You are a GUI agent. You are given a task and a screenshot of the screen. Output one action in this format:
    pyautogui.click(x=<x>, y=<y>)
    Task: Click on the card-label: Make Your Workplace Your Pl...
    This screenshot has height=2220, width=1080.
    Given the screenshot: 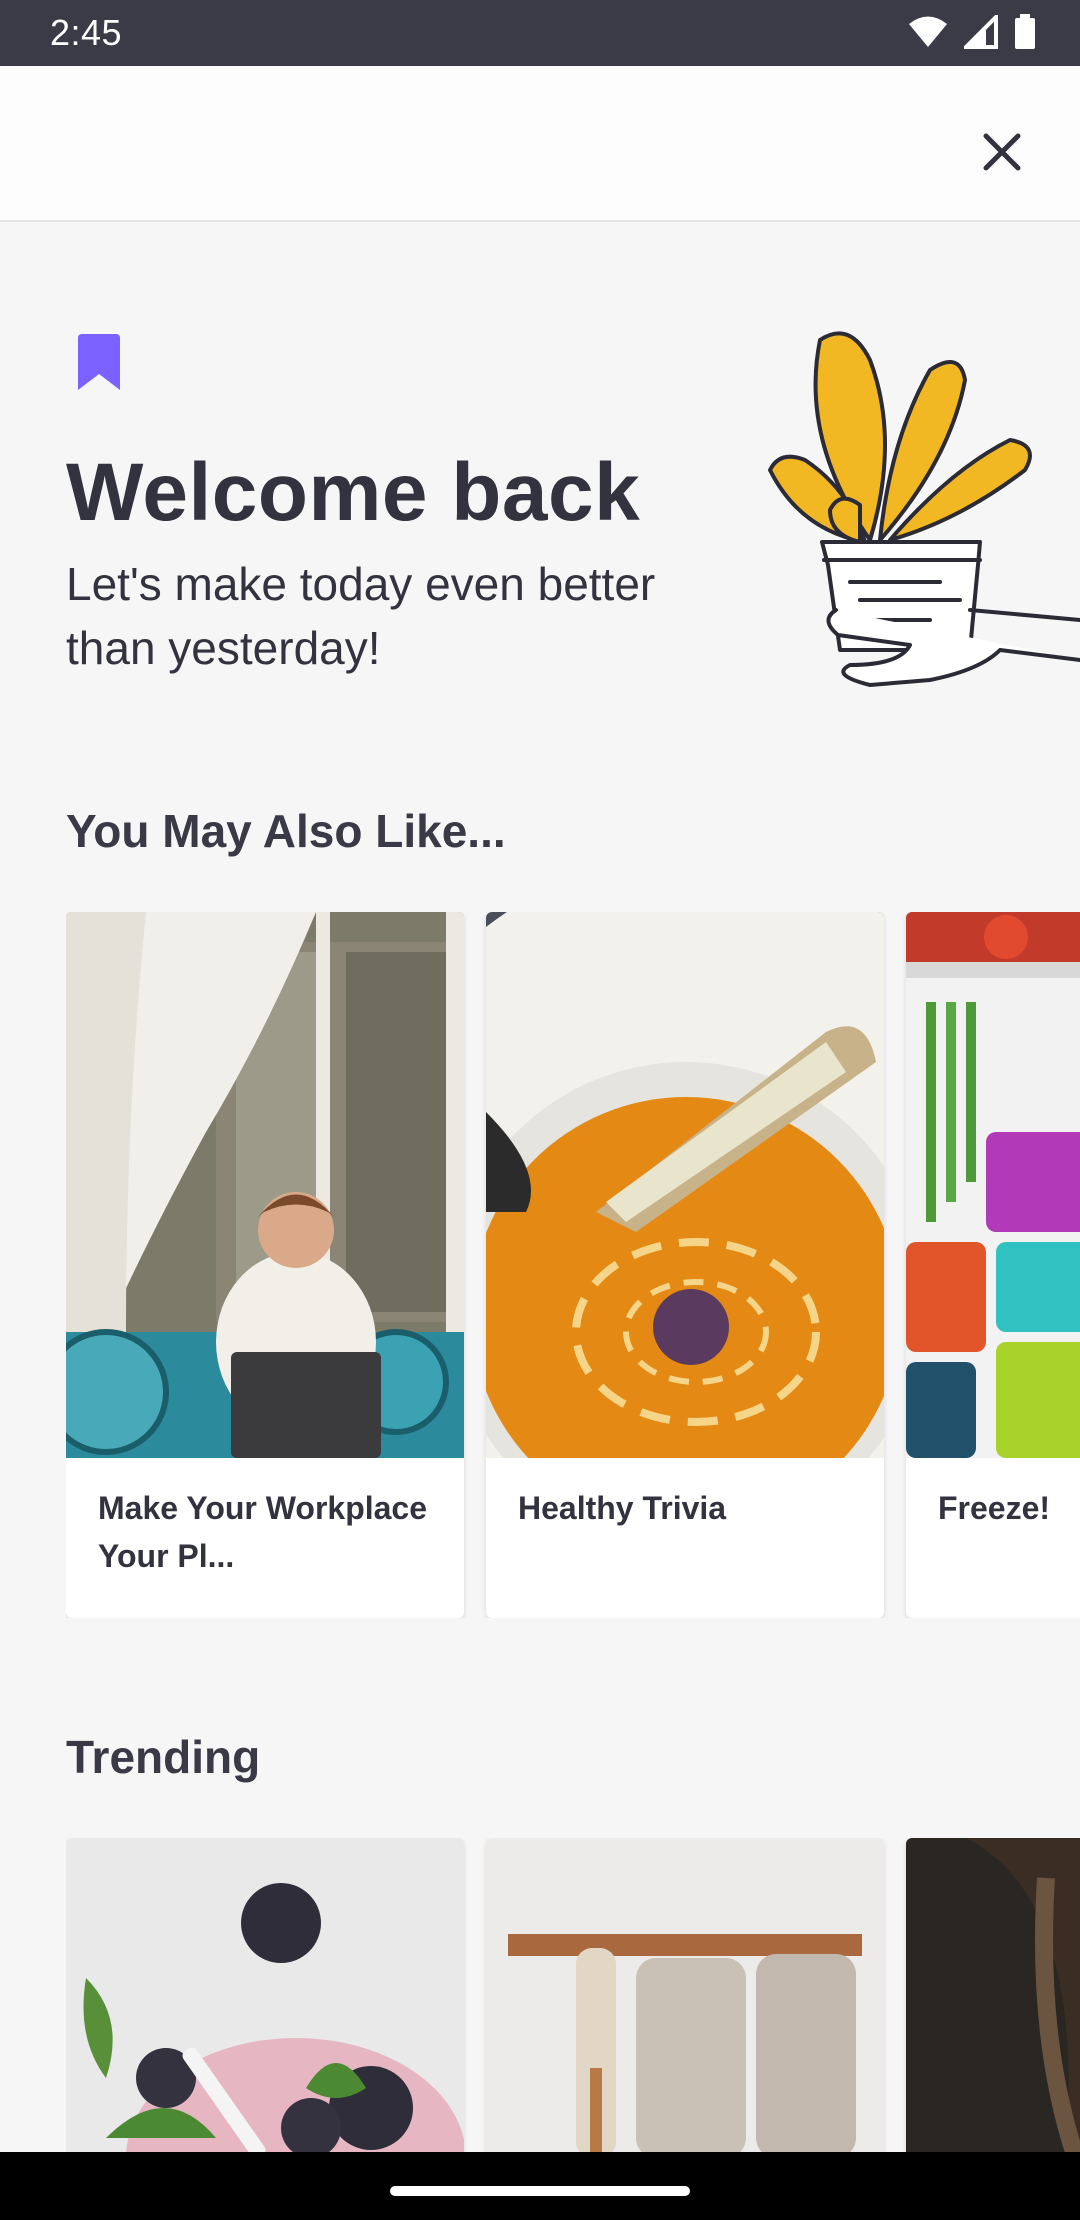 What is the action you would take?
    pyautogui.click(x=263, y=1532)
    